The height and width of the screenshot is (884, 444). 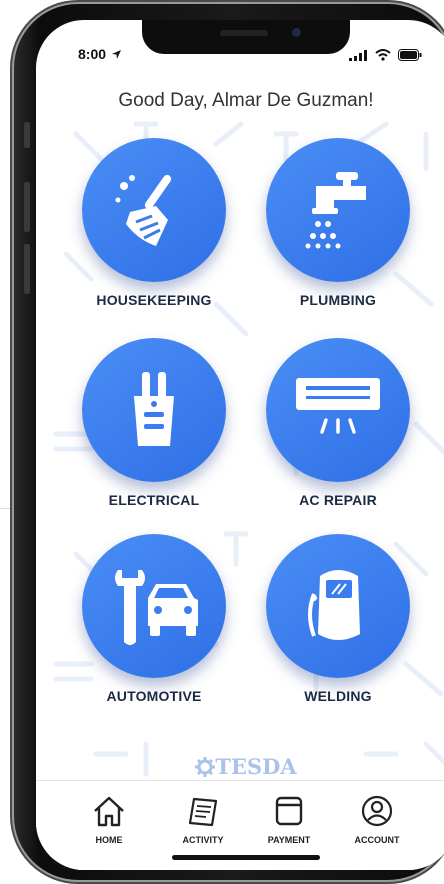 I want to click on tab-activity: ACTIVITY, so click(x=203, y=820).